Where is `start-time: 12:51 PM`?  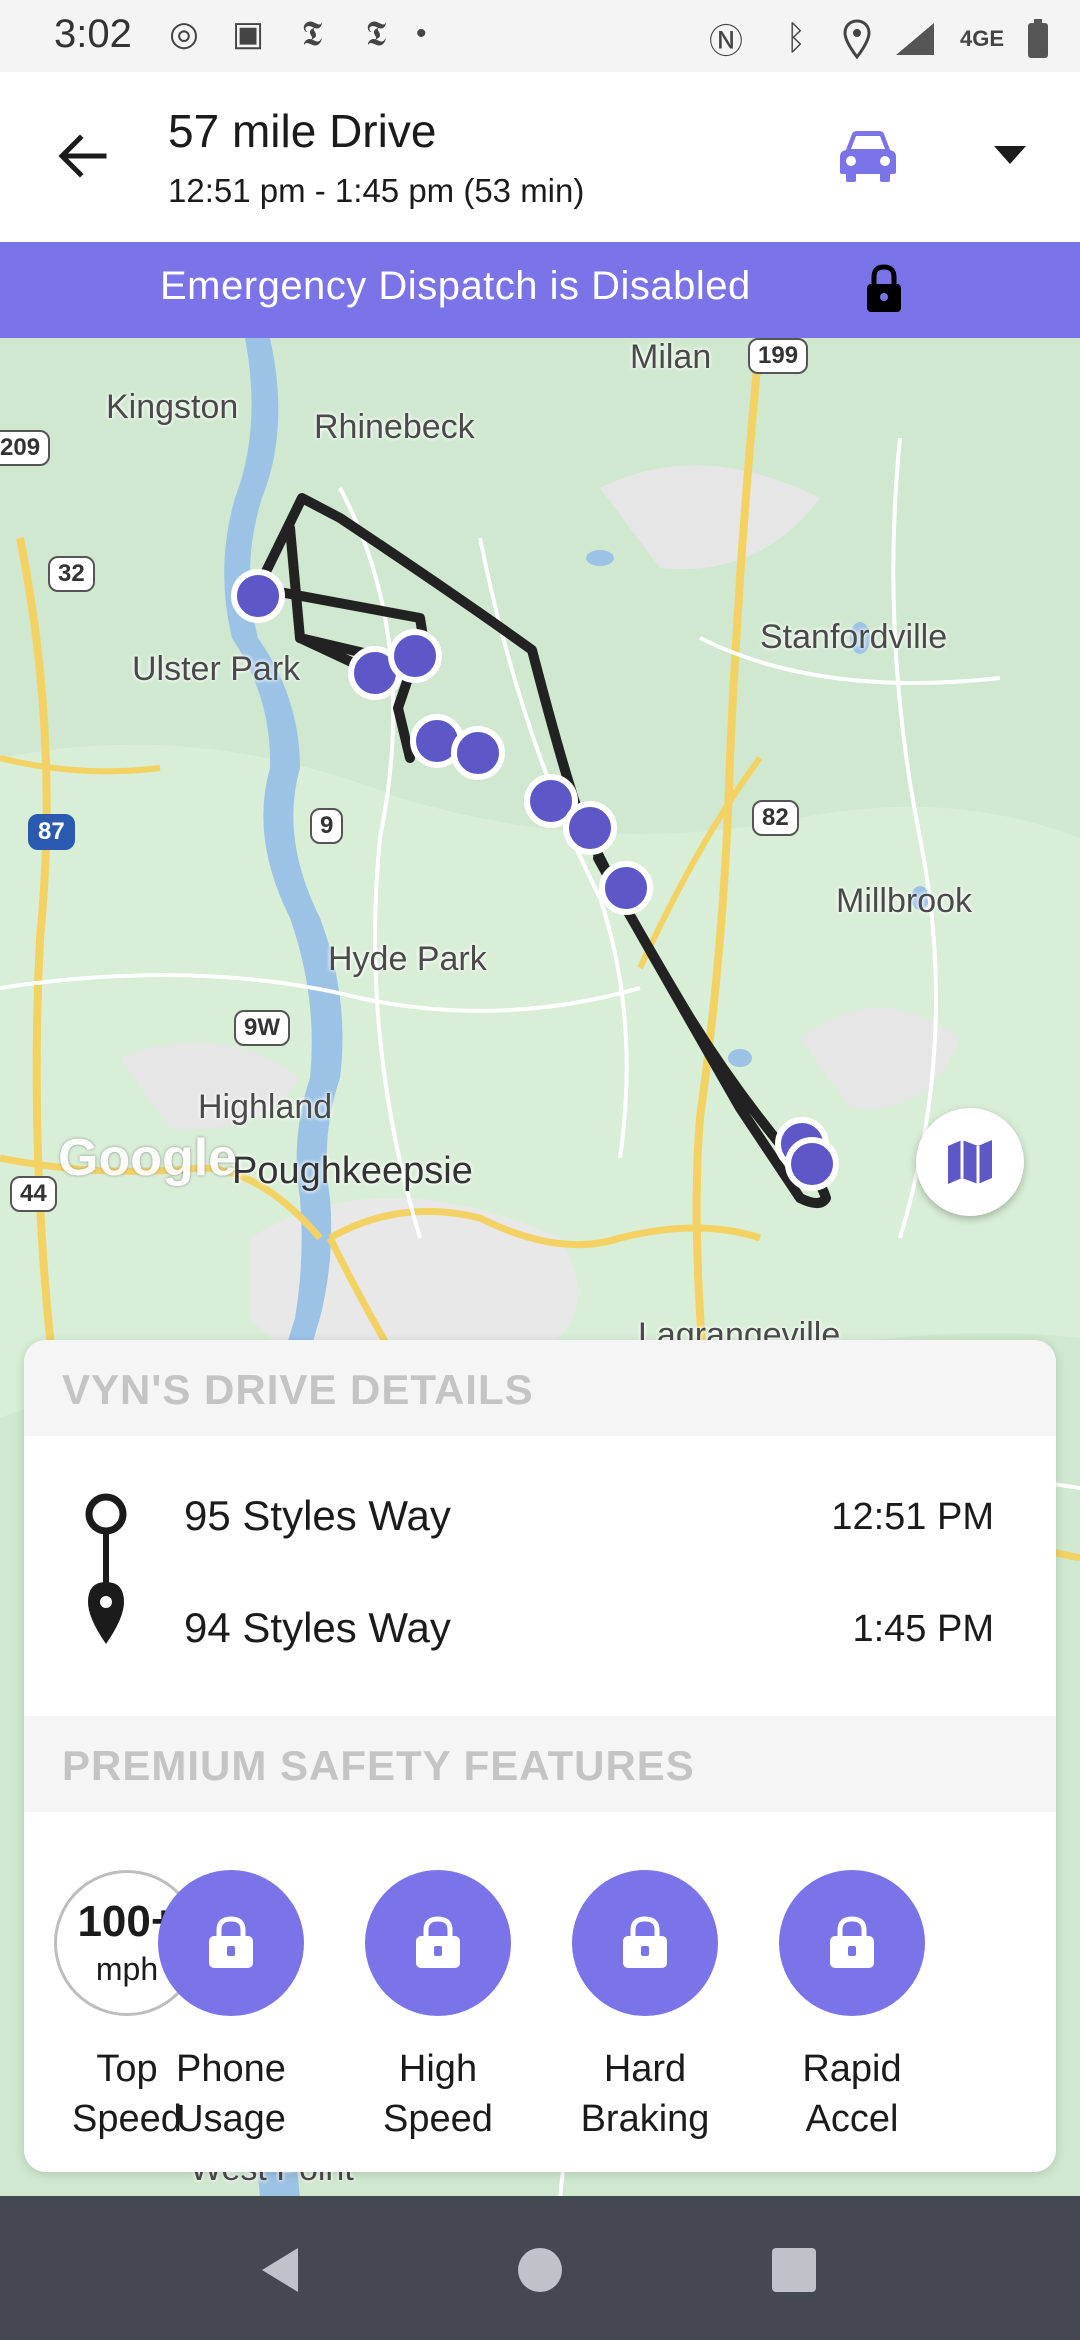
start-time: 12:51 PM is located at coordinates (912, 1517).